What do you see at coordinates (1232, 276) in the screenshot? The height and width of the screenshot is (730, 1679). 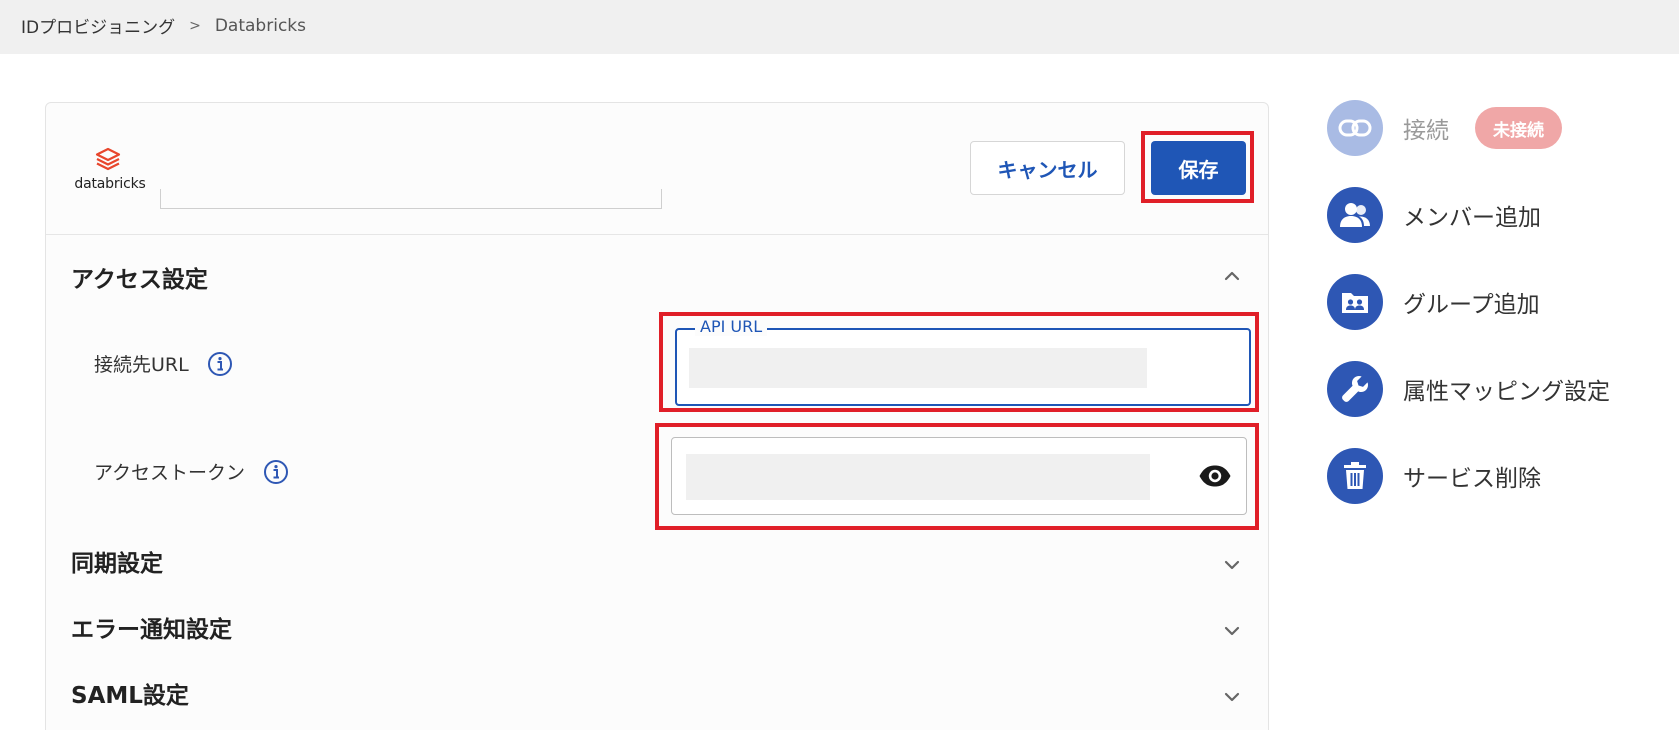 I see `chevron-up-icon` at bounding box center [1232, 276].